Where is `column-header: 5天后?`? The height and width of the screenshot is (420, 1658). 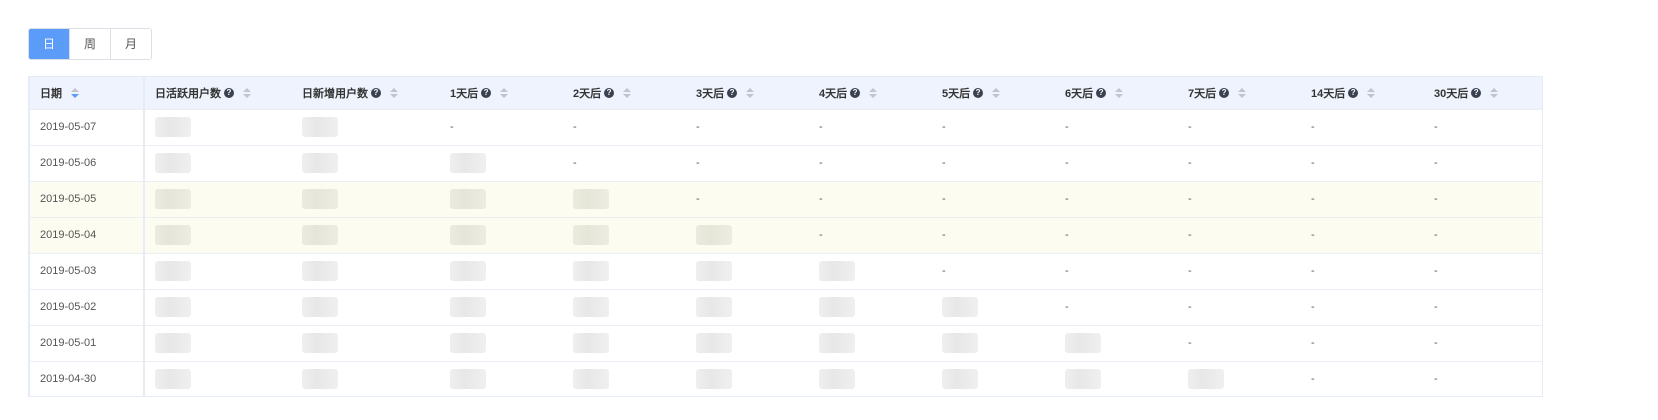
column-header: 5天后? is located at coordinates (993, 93).